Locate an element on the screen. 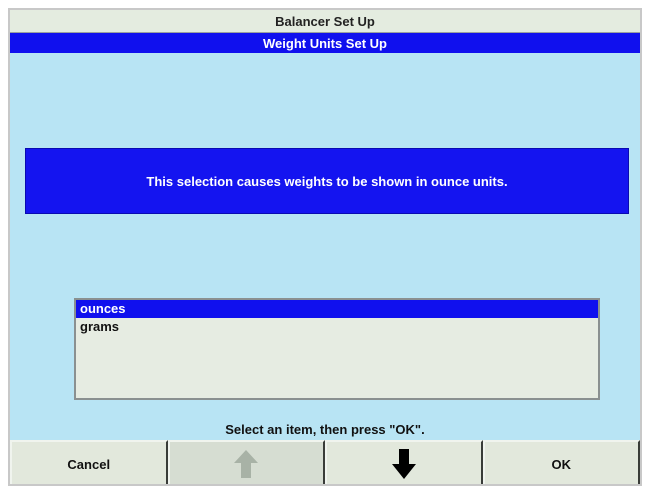 The width and height of the screenshot is (650, 494). ok-button: OK is located at coordinates (561, 462).